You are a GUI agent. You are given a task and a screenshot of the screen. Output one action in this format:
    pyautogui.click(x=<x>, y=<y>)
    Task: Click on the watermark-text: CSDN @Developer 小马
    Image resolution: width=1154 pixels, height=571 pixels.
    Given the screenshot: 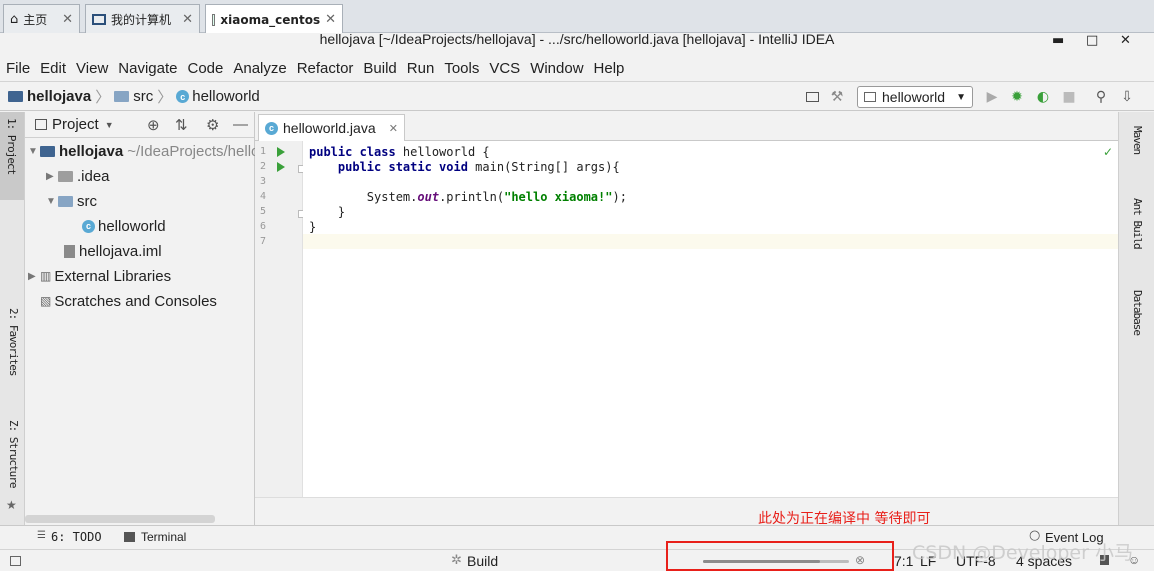 What is the action you would take?
    pyautogui.click(x=1022, y=553)
    